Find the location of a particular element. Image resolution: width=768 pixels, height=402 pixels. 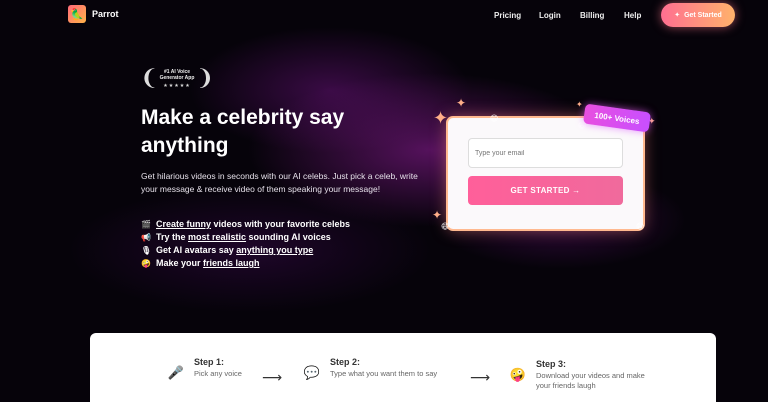

award-stars: ★★★★★ is located at coordinates (177, 86).